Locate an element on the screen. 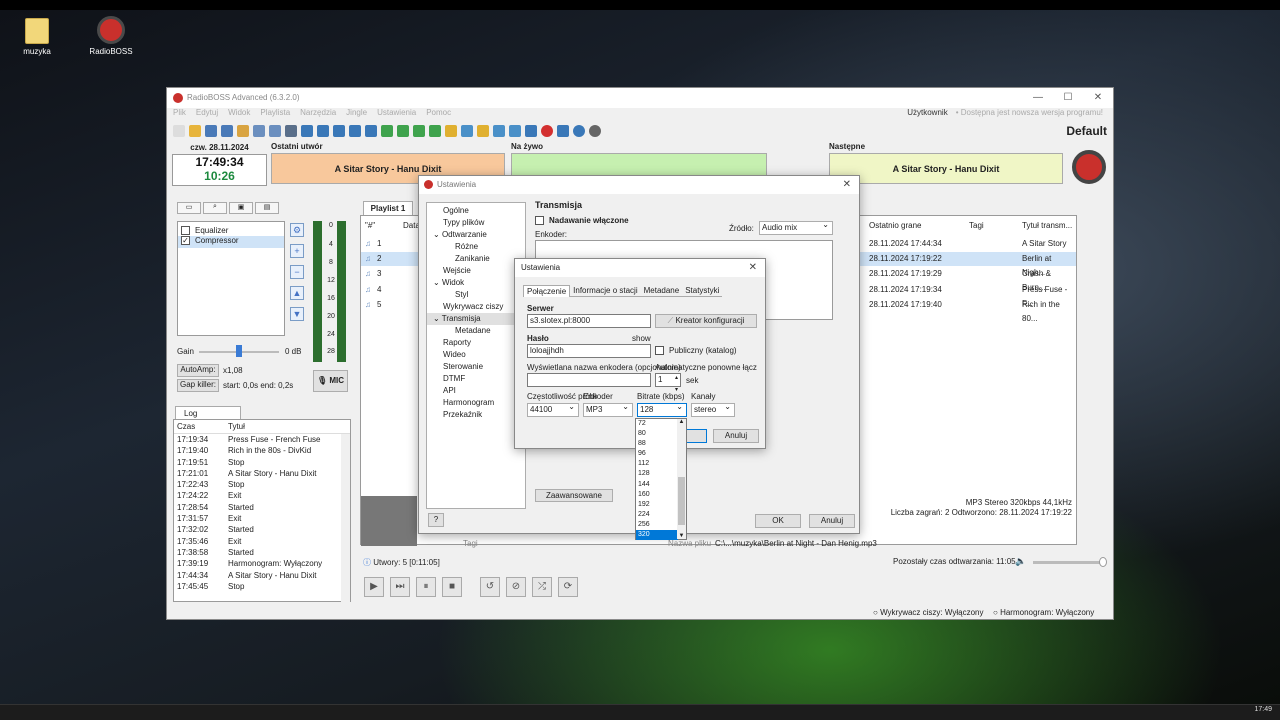 This screenshot has width=1280, height=720. settings-cancel-button: Anuluj is located at coordinates (832, 521).